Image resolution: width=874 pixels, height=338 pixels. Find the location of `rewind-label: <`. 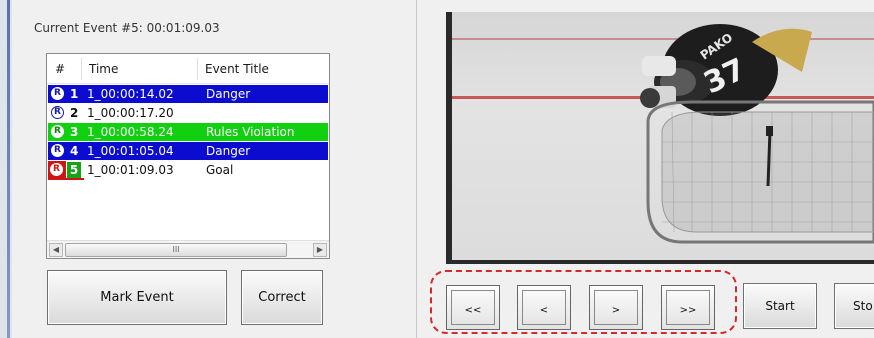

rewind-label: < is located at coordinates (544, 310).